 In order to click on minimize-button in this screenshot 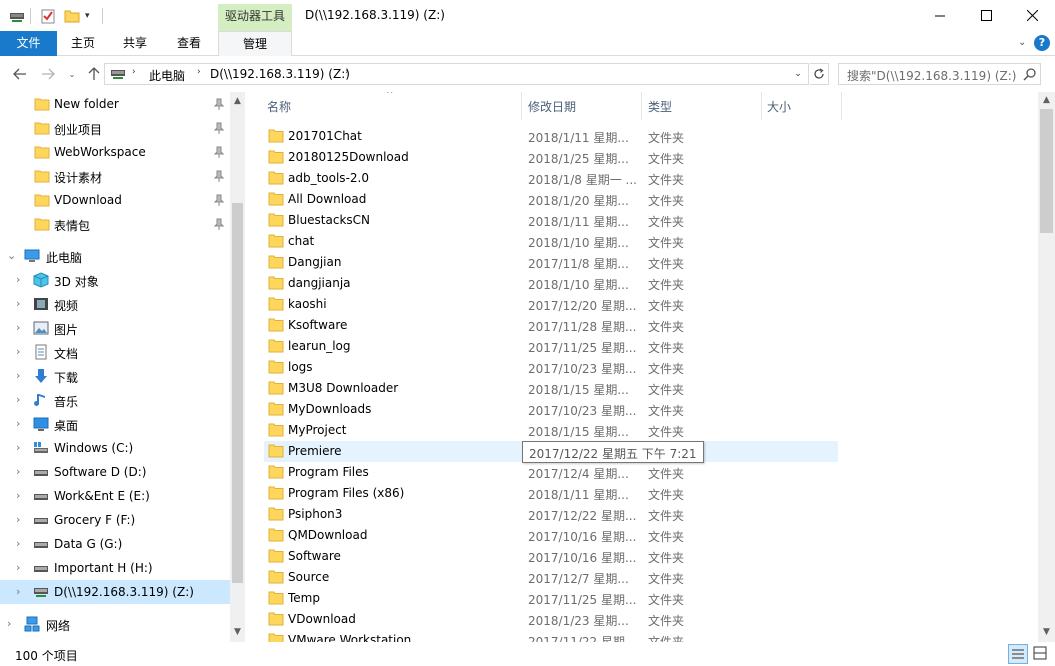, I will do `click(940, 15)`.